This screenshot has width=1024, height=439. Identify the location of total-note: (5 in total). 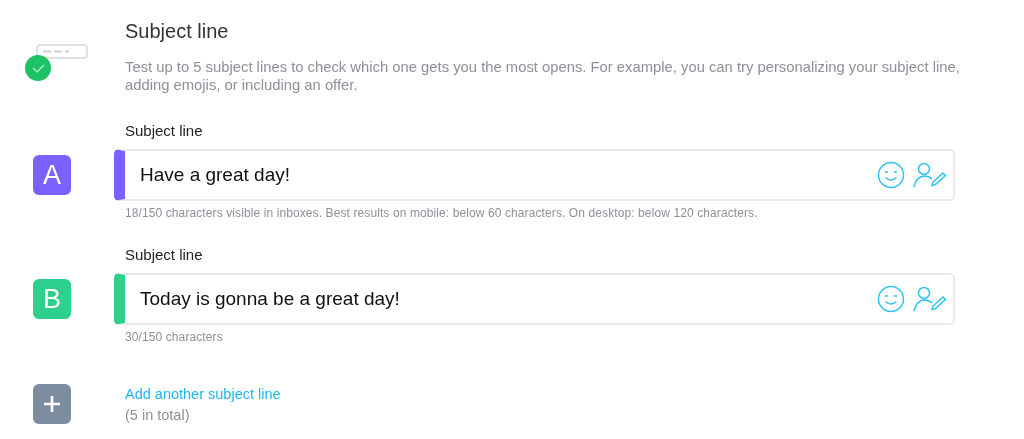
(158, 415).